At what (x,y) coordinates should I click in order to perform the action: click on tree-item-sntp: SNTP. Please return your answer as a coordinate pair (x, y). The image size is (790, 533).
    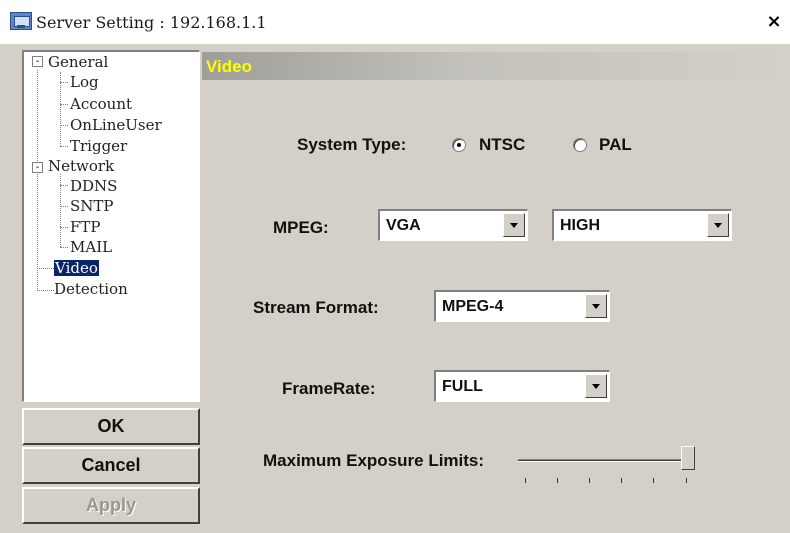
    Looking at the image, I should click on (92, 206).